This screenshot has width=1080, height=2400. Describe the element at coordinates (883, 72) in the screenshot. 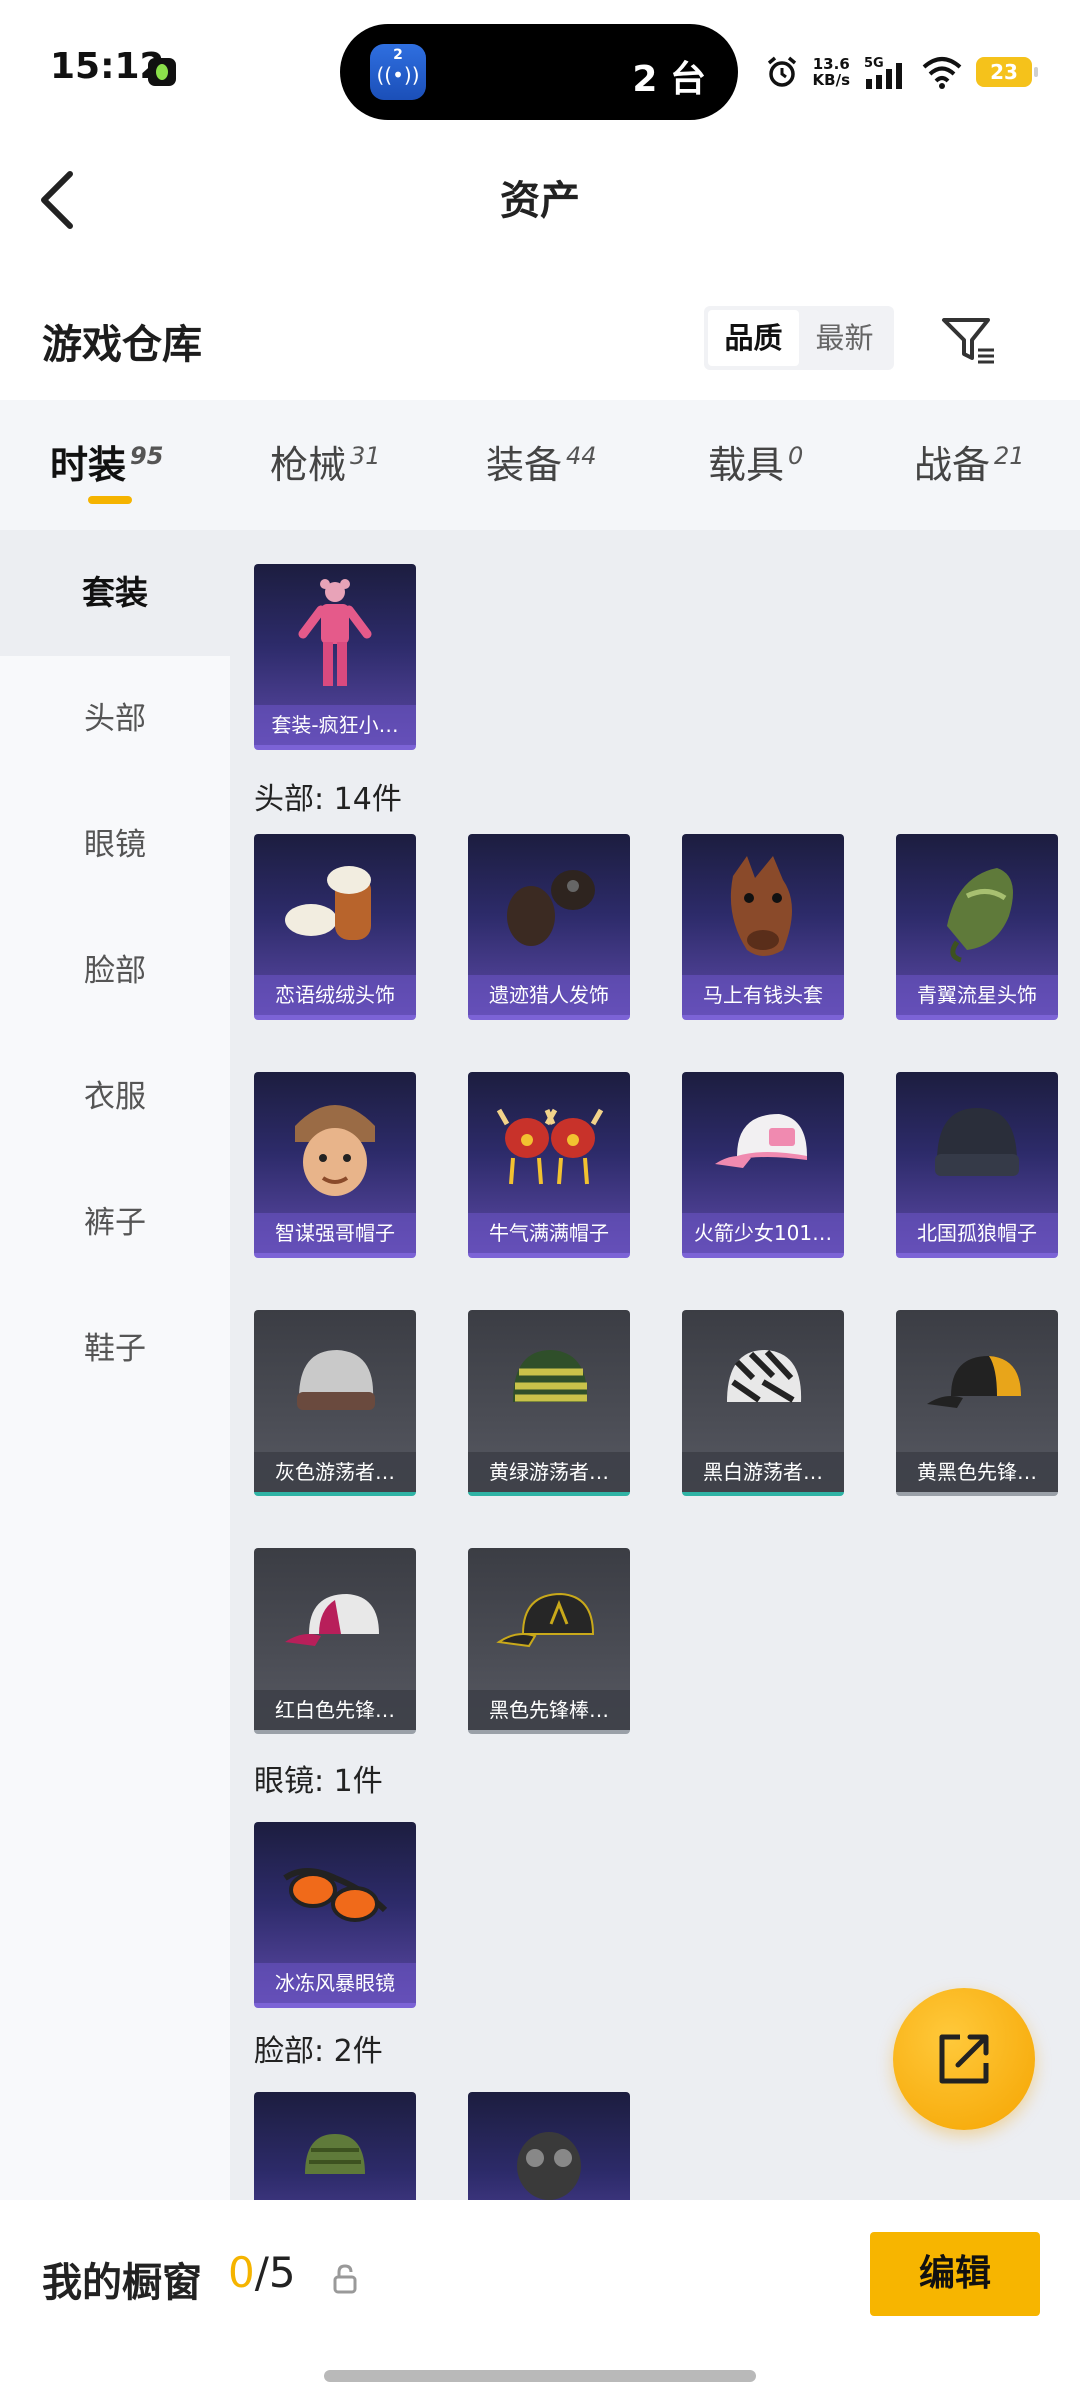

I see `signal-icon: 5G` at that location.